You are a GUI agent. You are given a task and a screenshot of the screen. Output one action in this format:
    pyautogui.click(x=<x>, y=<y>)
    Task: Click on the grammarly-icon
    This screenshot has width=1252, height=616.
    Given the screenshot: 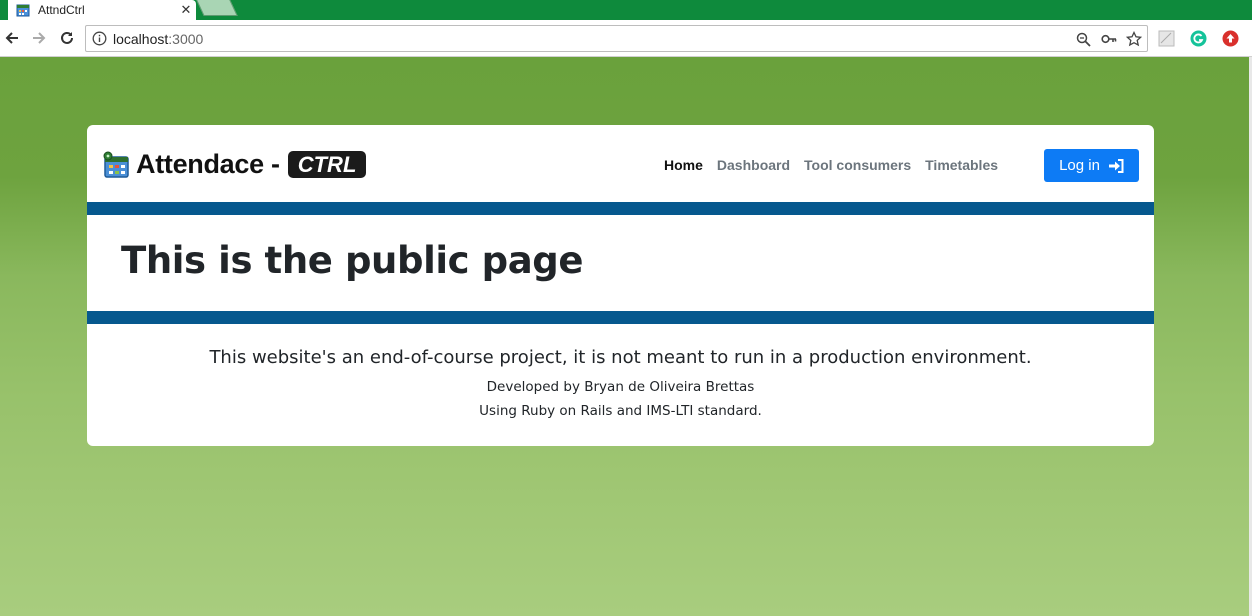 What is the action you would take?
    pyautogui.click(x=1198, y=38)
    